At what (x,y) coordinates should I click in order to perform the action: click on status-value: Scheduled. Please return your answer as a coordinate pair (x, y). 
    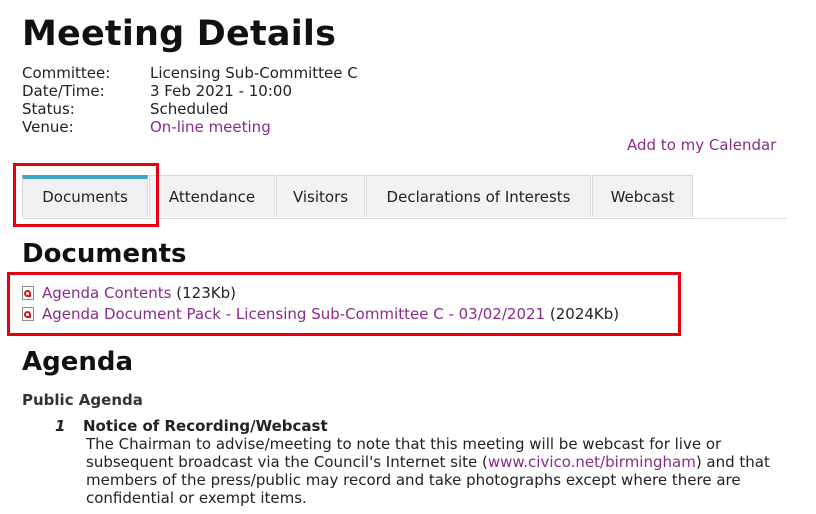
    Looking at the image, I should click on (189, 109).